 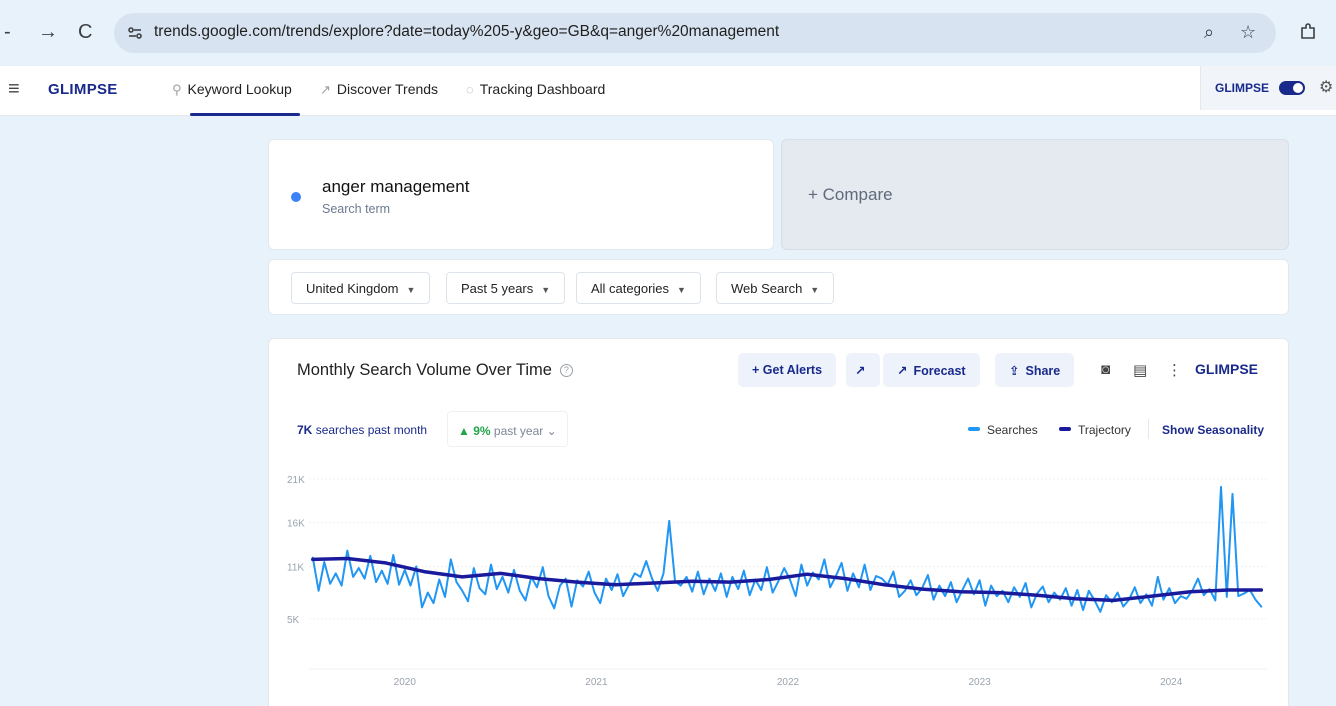 I want to click on x-tick-label: 2021, so click(x=596, y=682).